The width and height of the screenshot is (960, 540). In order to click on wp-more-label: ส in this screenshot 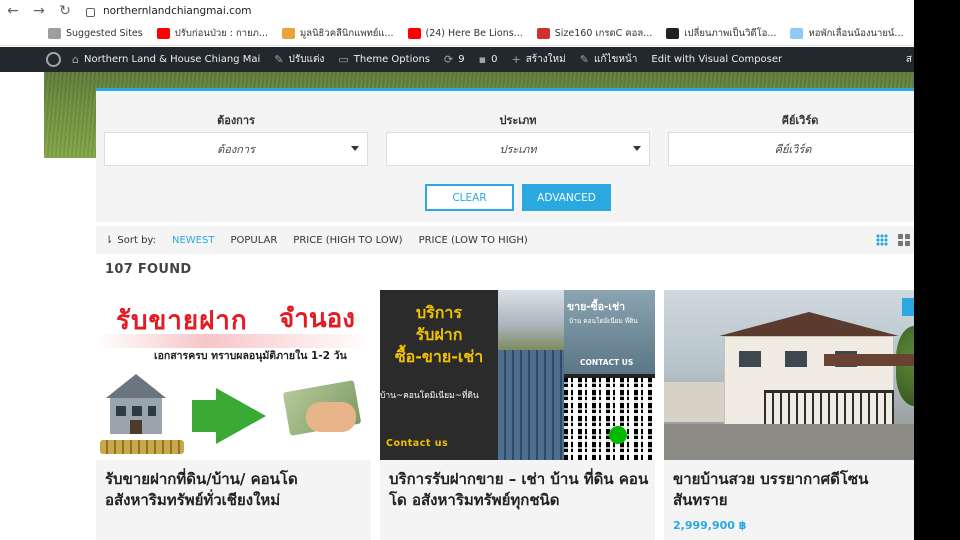, I will do `click(908, 59)`.